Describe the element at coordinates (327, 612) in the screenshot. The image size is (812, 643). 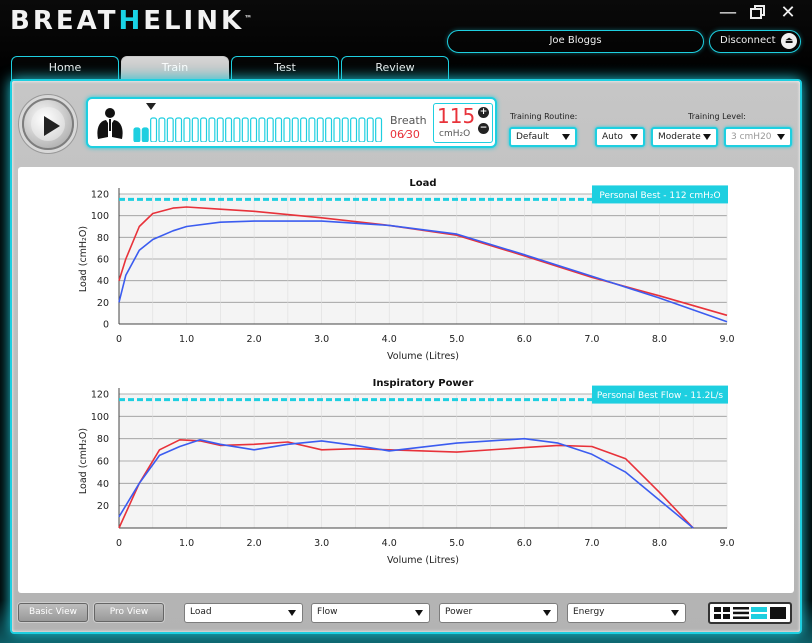
I see `chart2-value: Flow` at that location.